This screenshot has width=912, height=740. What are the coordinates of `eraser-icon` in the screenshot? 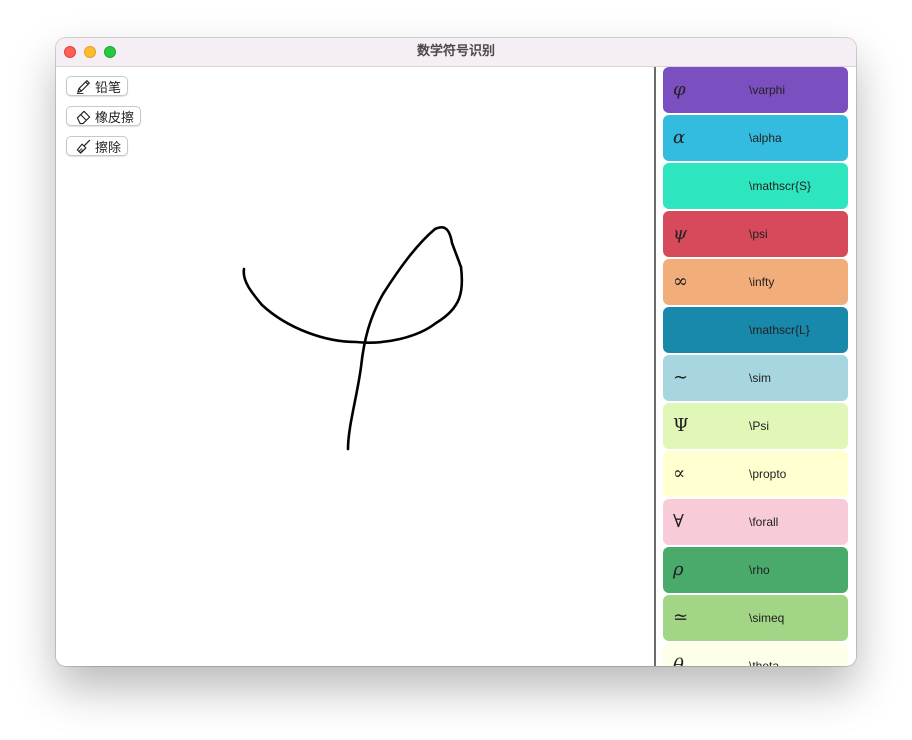 It's located at (83, 117).